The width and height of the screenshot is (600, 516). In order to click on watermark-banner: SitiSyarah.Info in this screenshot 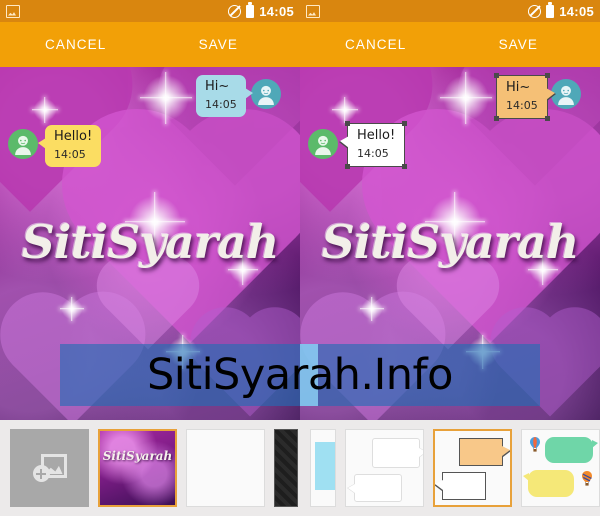, I will do `click(300, 375)`.